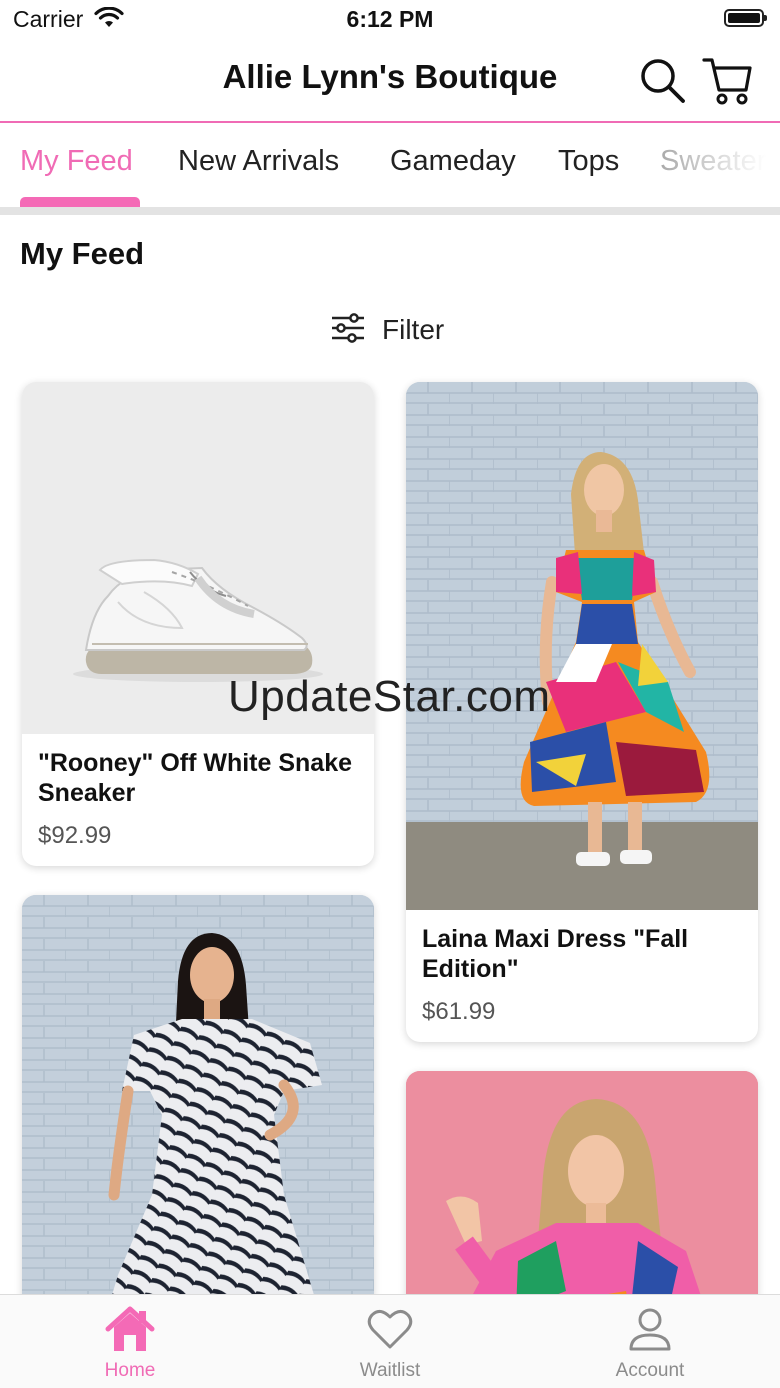 The height and width of the screenshot is (1388, 780). Describe the element at coordinates (76, 161) in the screenshot. I see `tab-my-feed: My Feed` at that location.